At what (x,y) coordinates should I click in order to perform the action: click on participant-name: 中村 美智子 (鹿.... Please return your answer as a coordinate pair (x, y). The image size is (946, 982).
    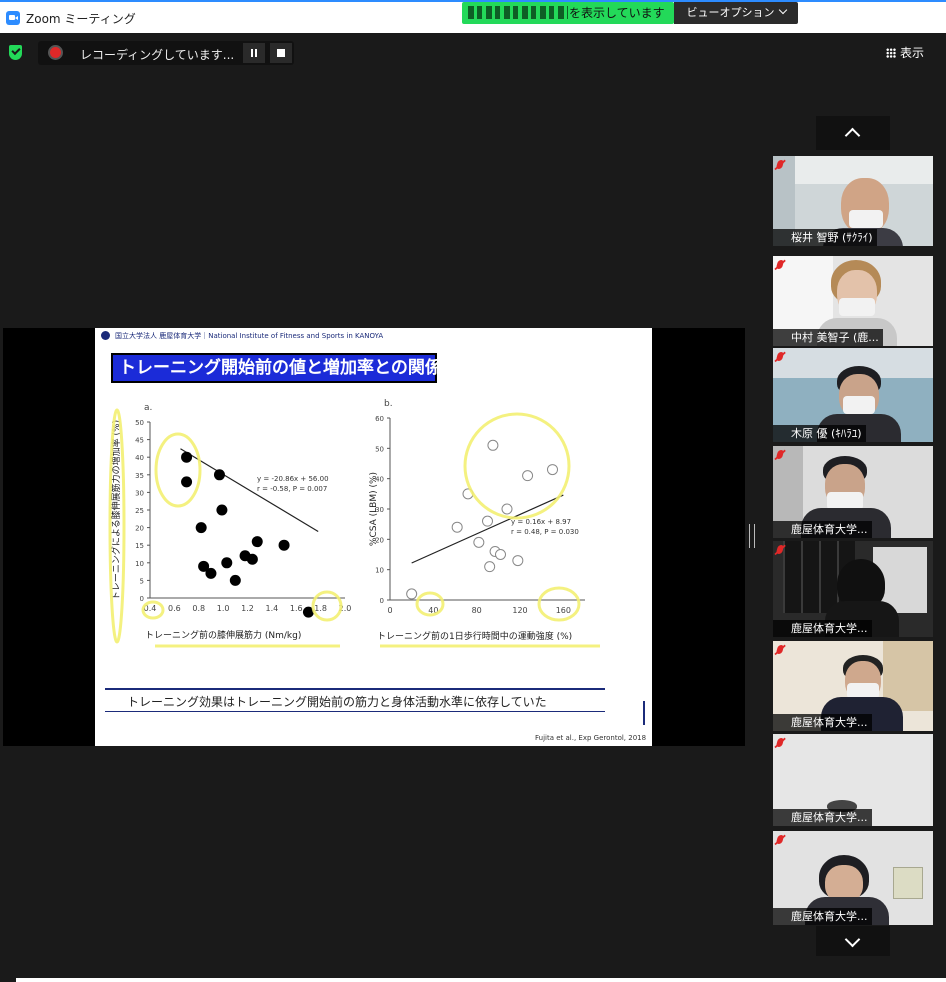
    Looking at the image, I should click on (828, 337).